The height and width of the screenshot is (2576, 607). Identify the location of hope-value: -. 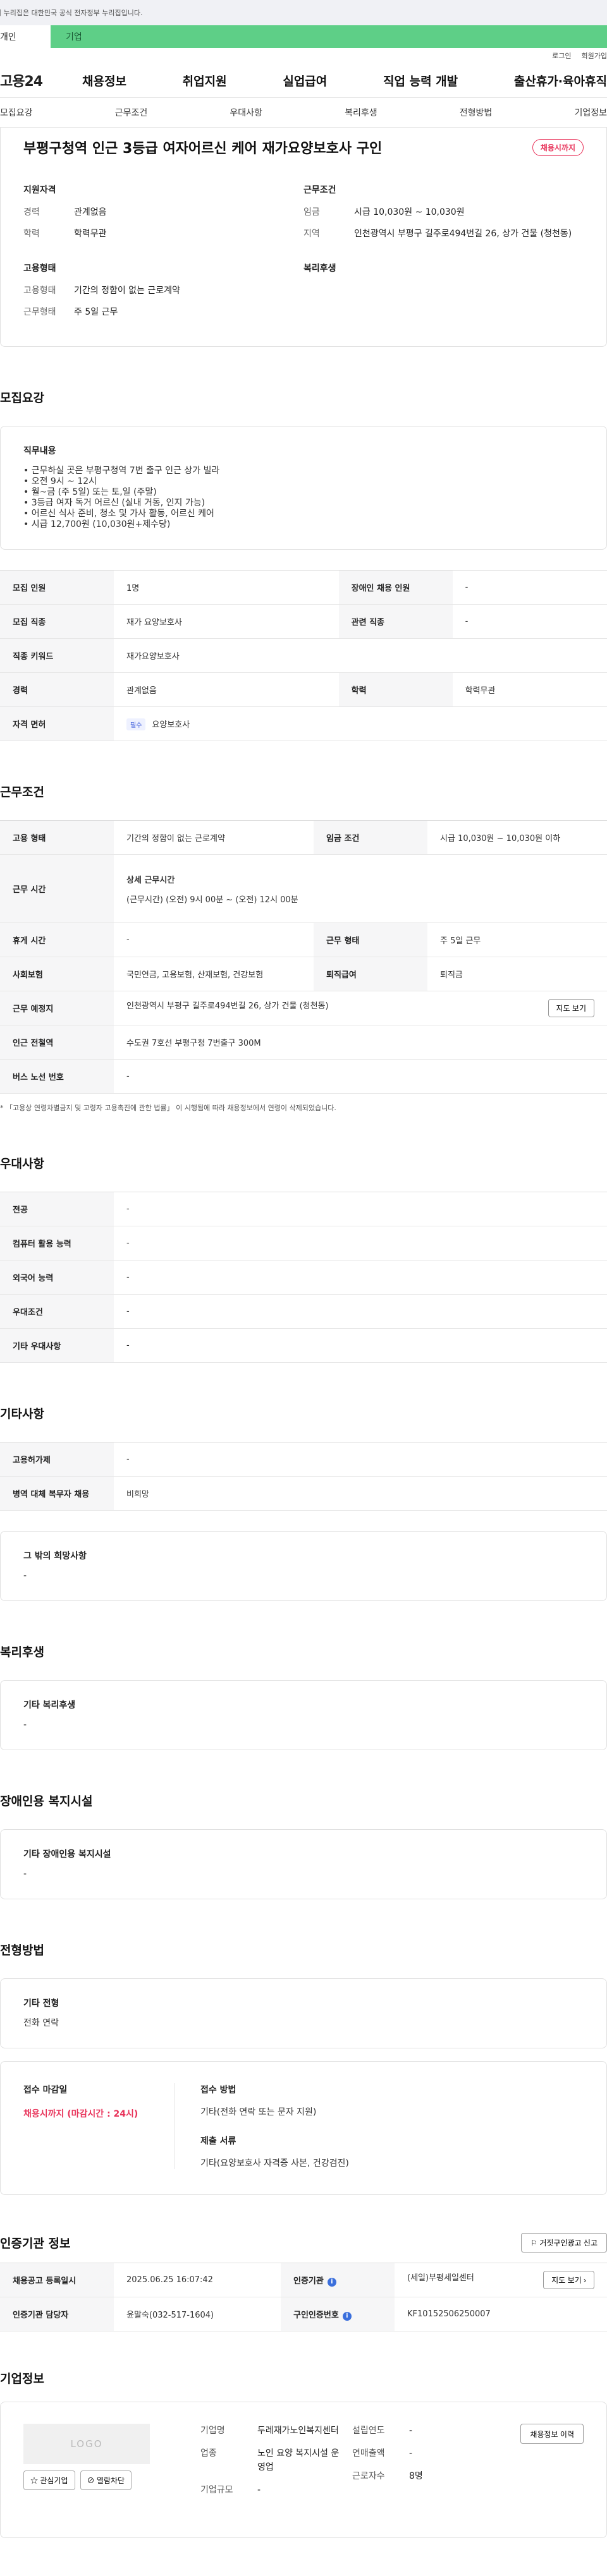
(25, 1576).